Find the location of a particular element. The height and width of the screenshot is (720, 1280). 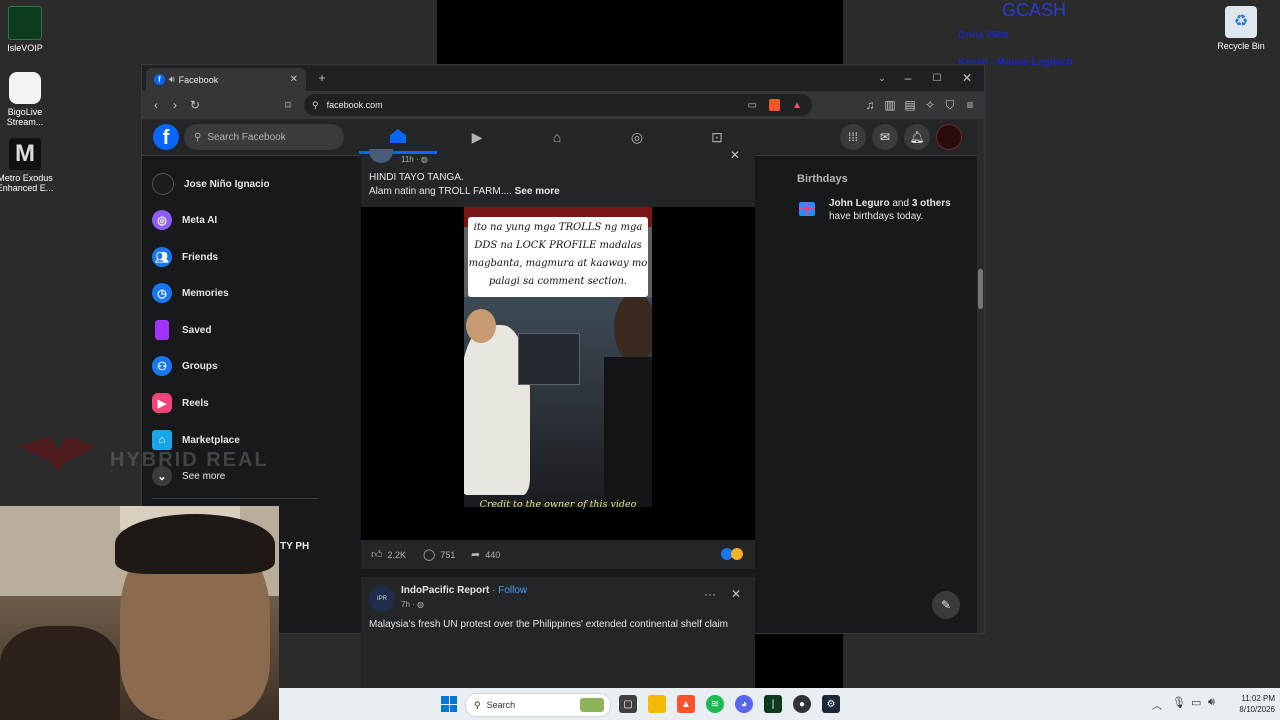

network-icon: ▭ is located at coordinates (1196, 702).